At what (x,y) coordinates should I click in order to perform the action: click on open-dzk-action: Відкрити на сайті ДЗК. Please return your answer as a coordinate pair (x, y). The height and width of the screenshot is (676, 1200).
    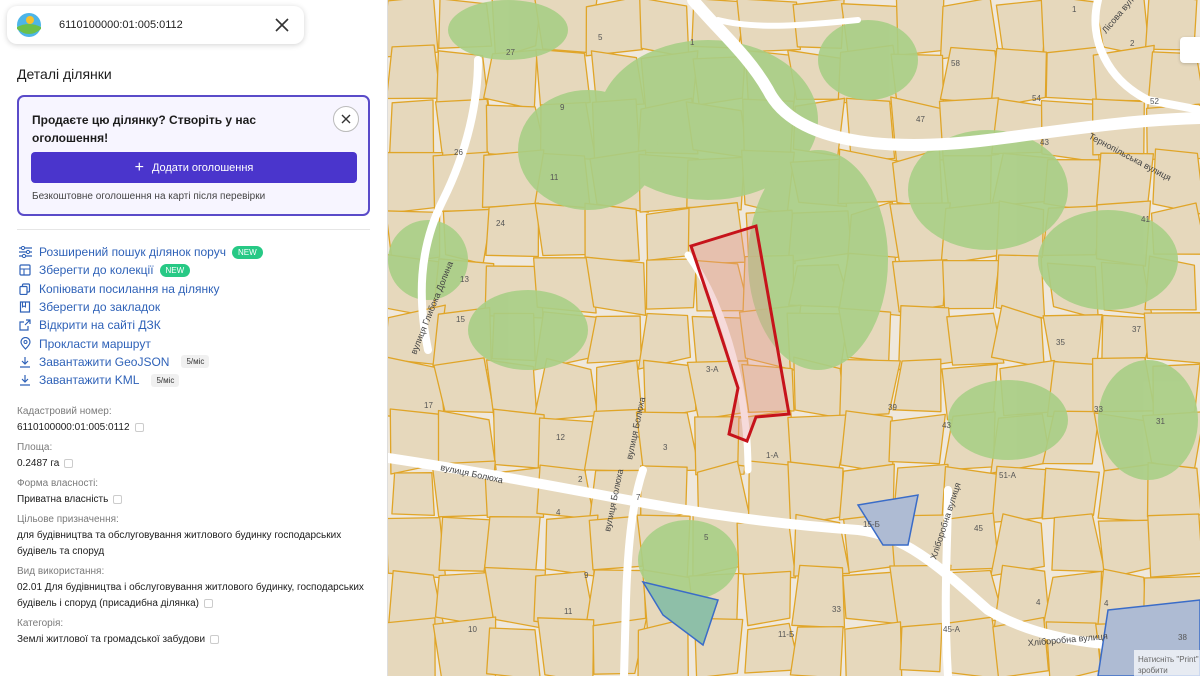
    Looking at the image, I should click on (140, 325).